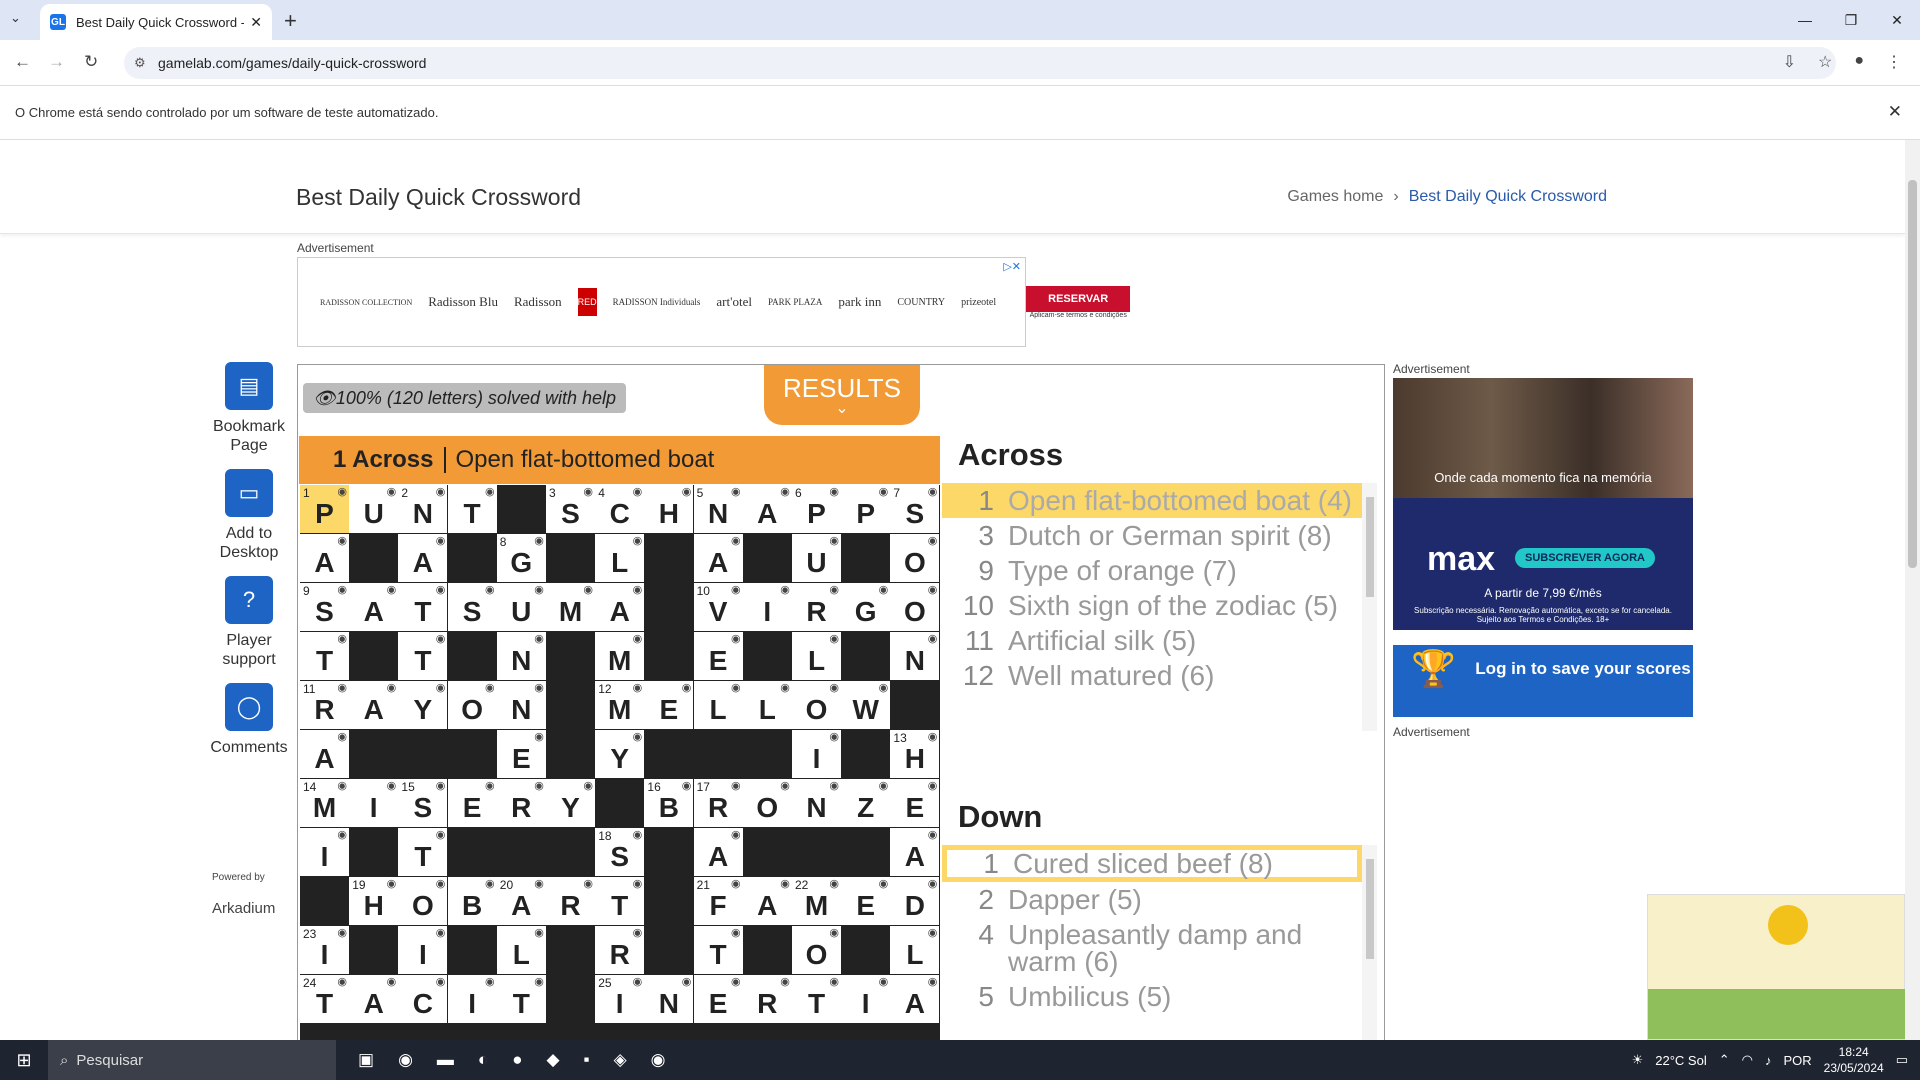  I want to click on new-tab-button: +, so click(290, 21).